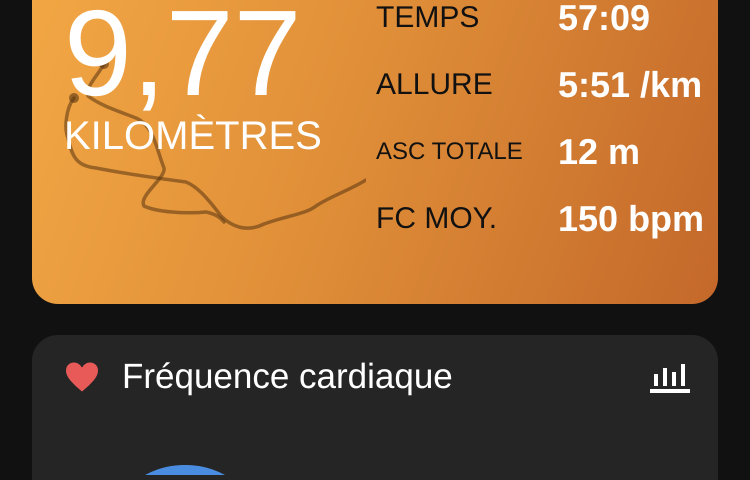  What do you see at coordinates (428, 17) in the screenshot?
I see `stat-label: TEMPS` at bounding box center [428, 17].